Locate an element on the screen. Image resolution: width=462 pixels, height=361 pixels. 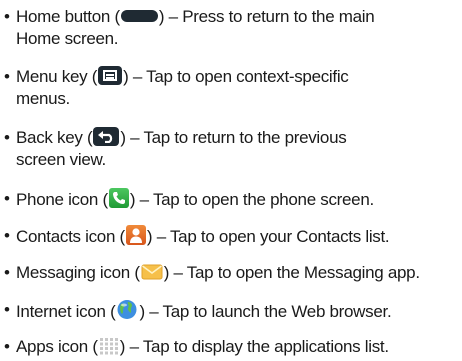
description-home-button-cont: Home screen. is located at coordinates (67, 38).